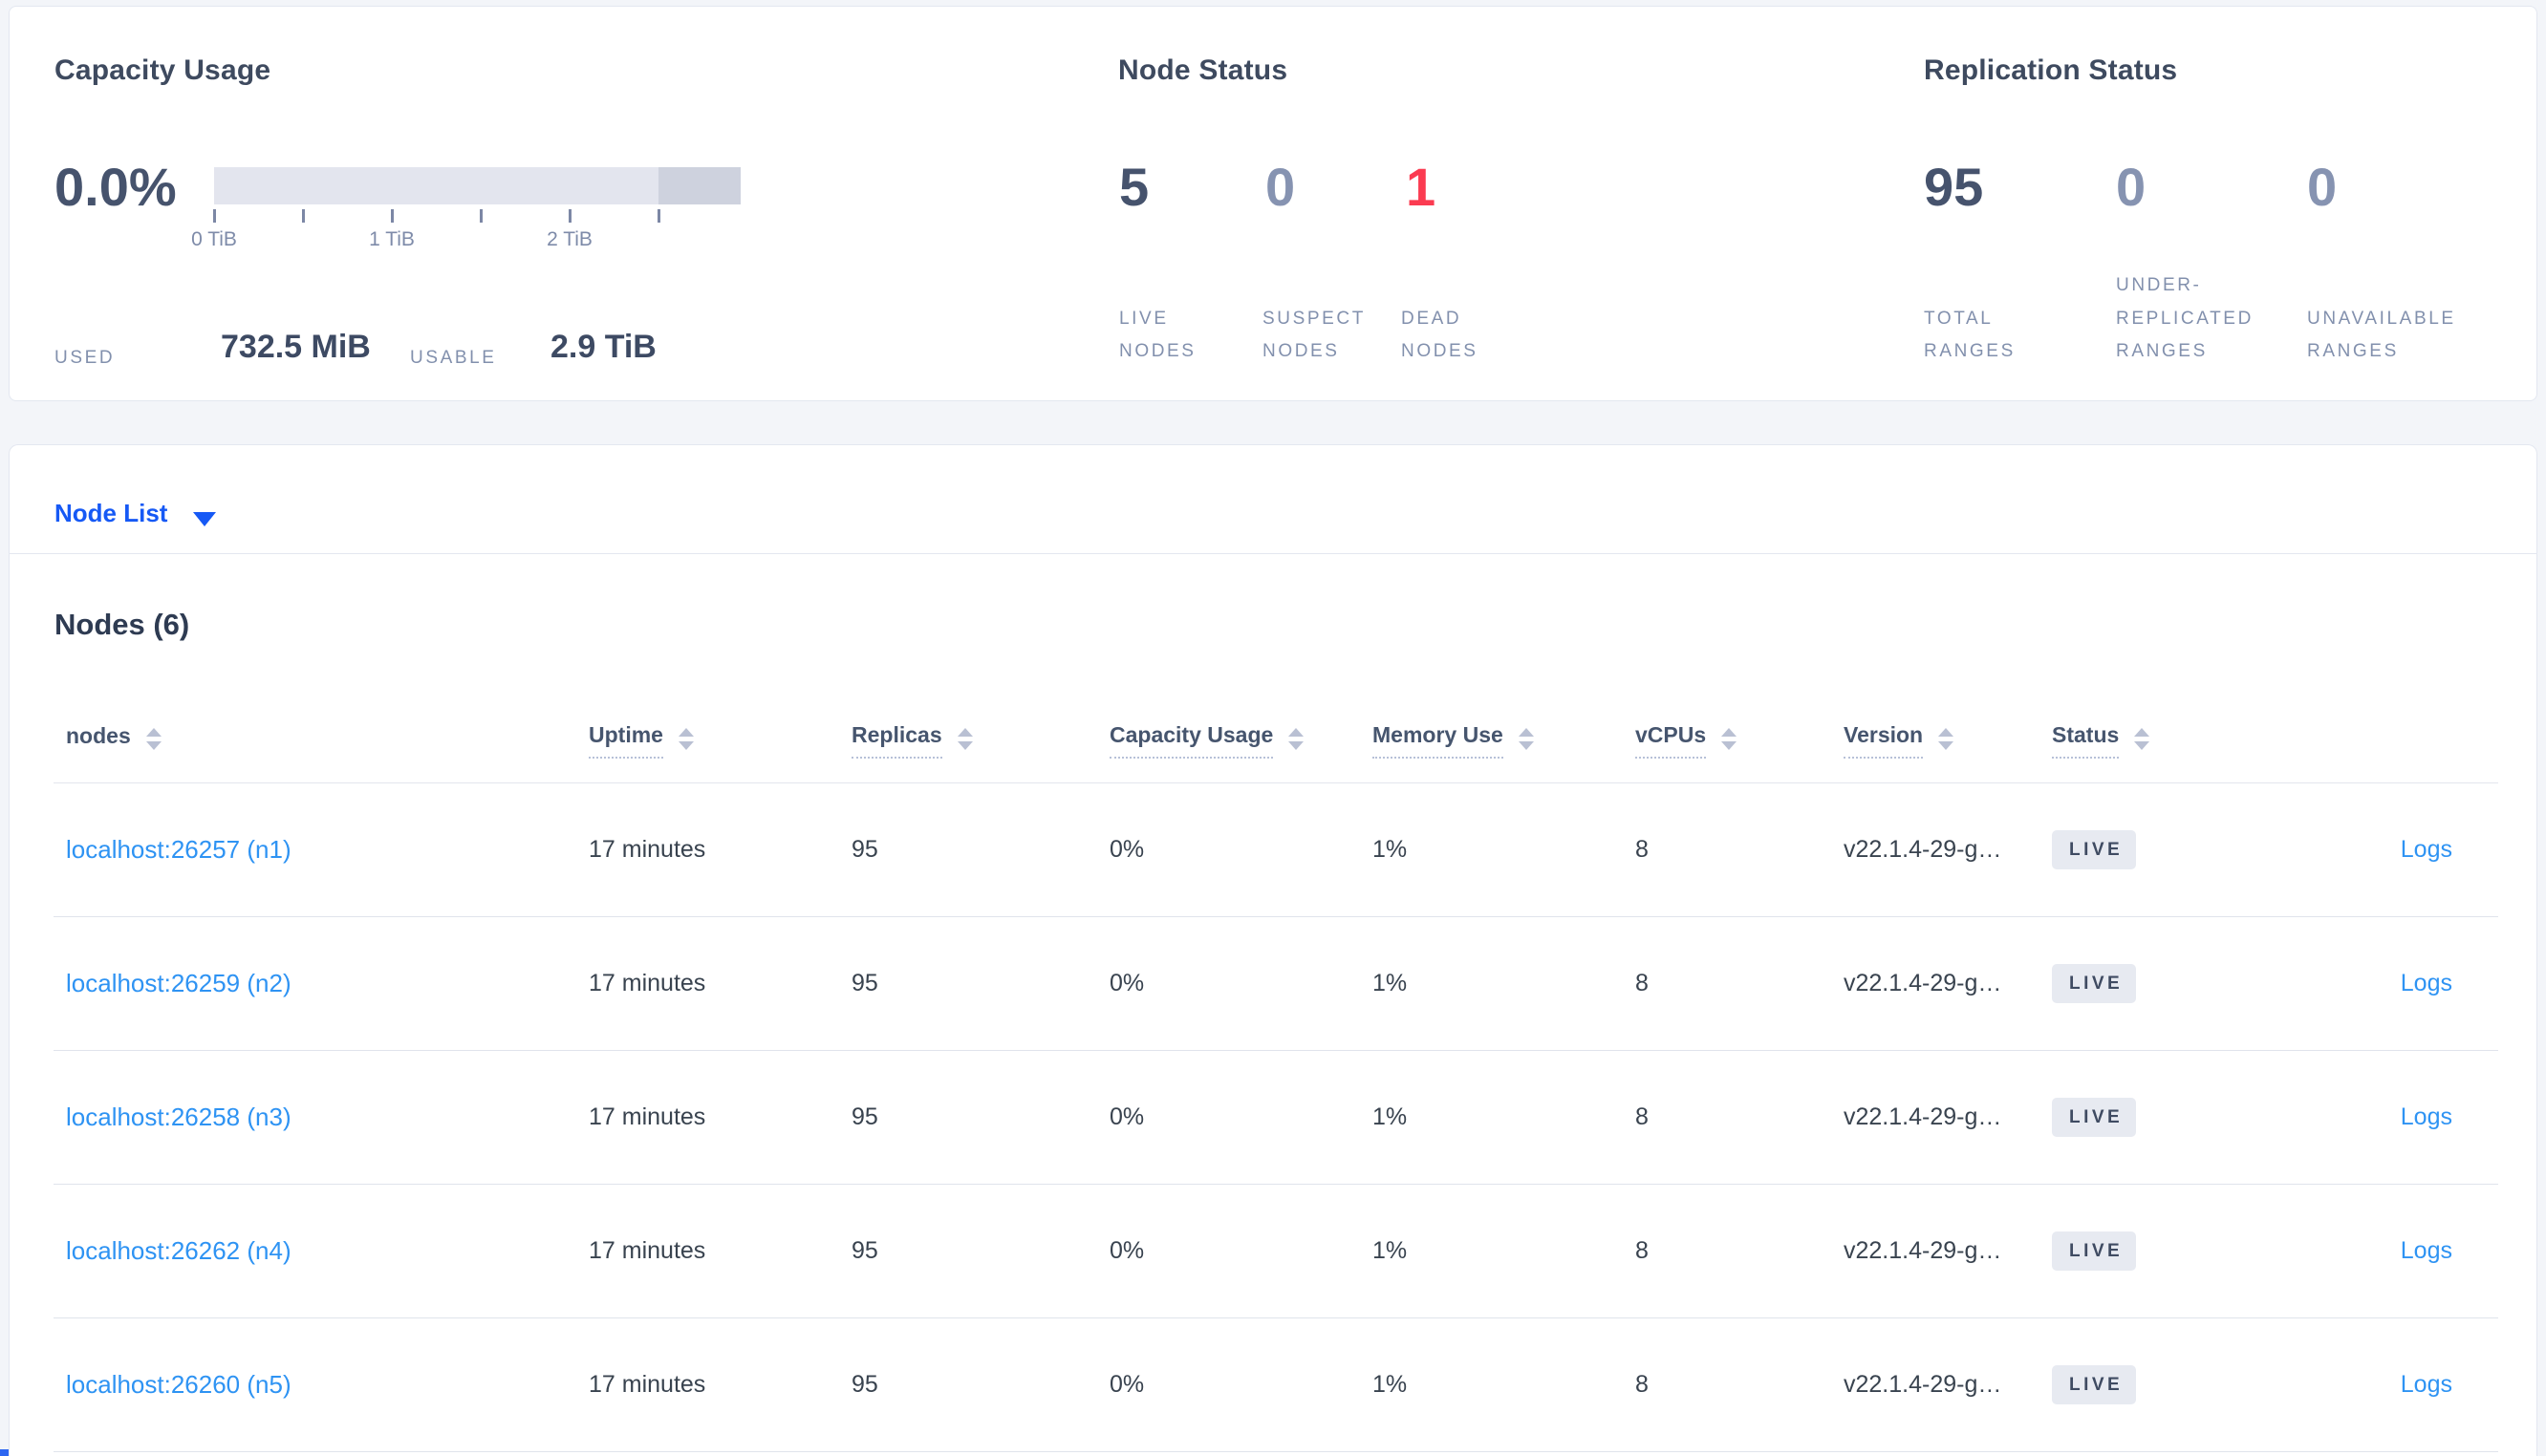  What do you see at coordinates (1954, 187) in the screenshot?
I see `total-ranges-count: 95` at bounding box center [1954, 187].